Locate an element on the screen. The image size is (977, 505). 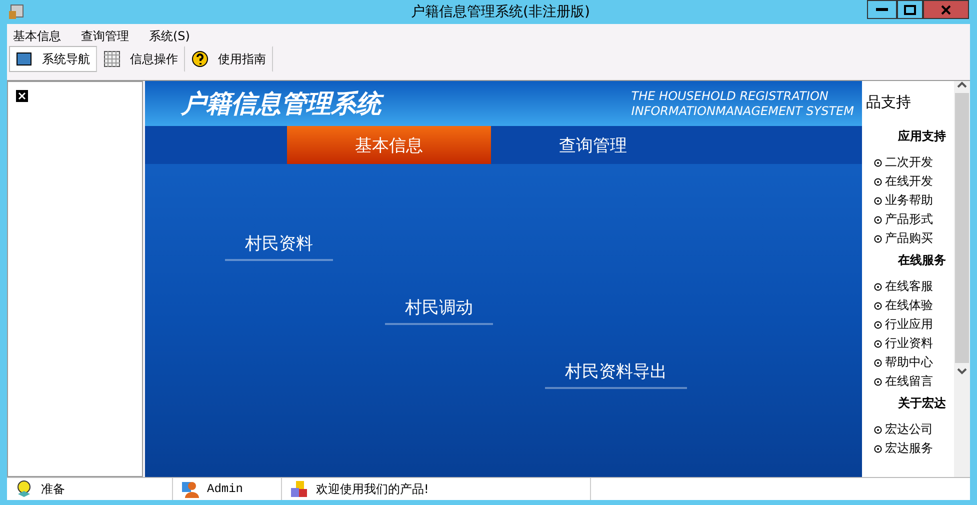
side-link: 宏达公司 is located at coordinates (909, 429).